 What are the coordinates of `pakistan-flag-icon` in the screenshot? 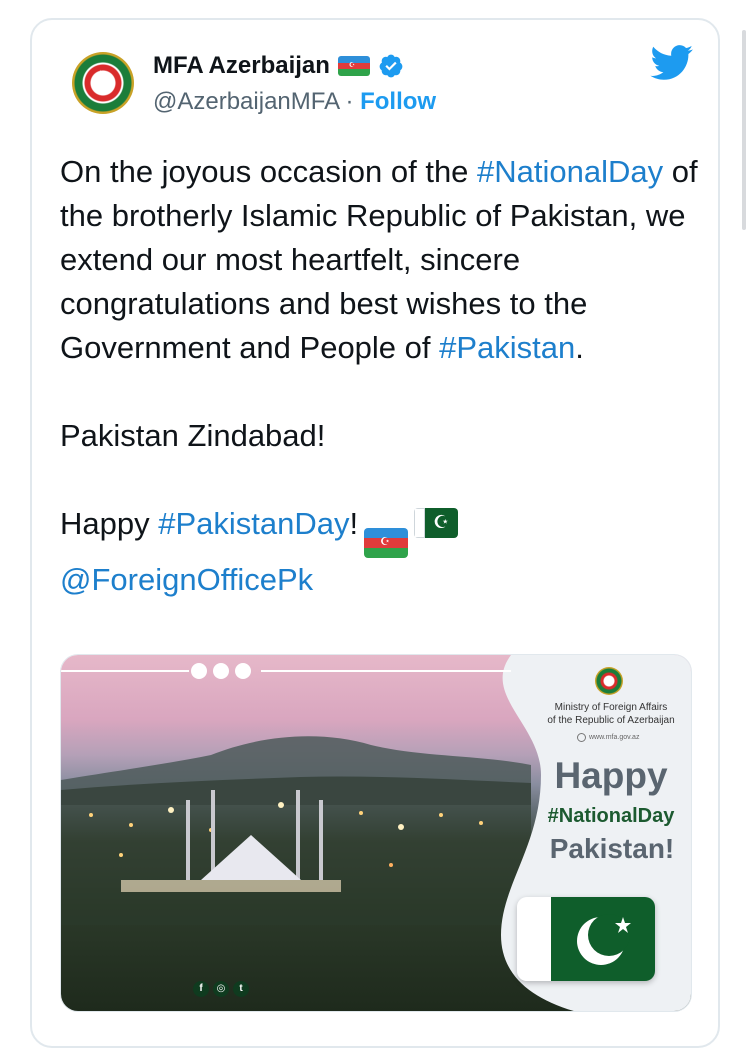 It's located at (586, 939).